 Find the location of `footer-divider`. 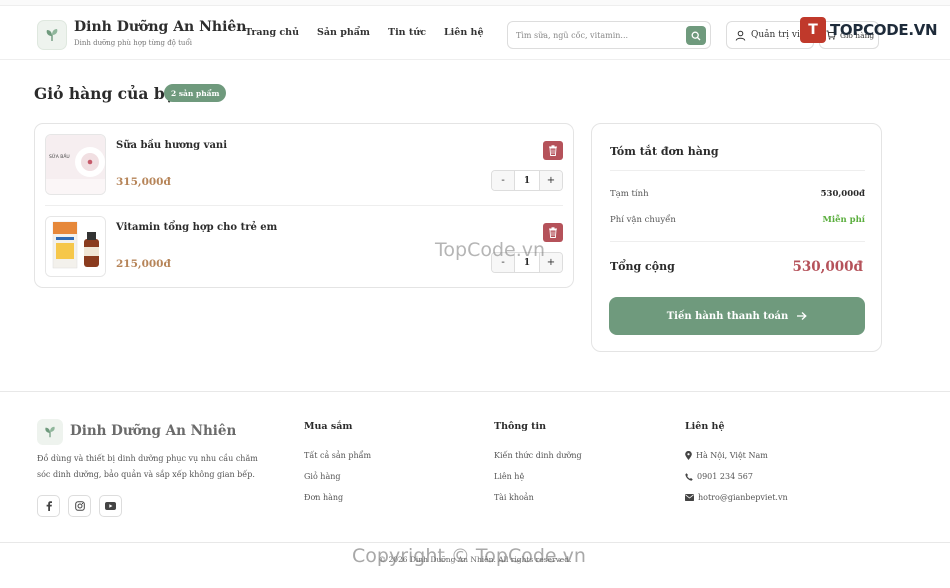

footer-divider is located at coordinates (475, 542).